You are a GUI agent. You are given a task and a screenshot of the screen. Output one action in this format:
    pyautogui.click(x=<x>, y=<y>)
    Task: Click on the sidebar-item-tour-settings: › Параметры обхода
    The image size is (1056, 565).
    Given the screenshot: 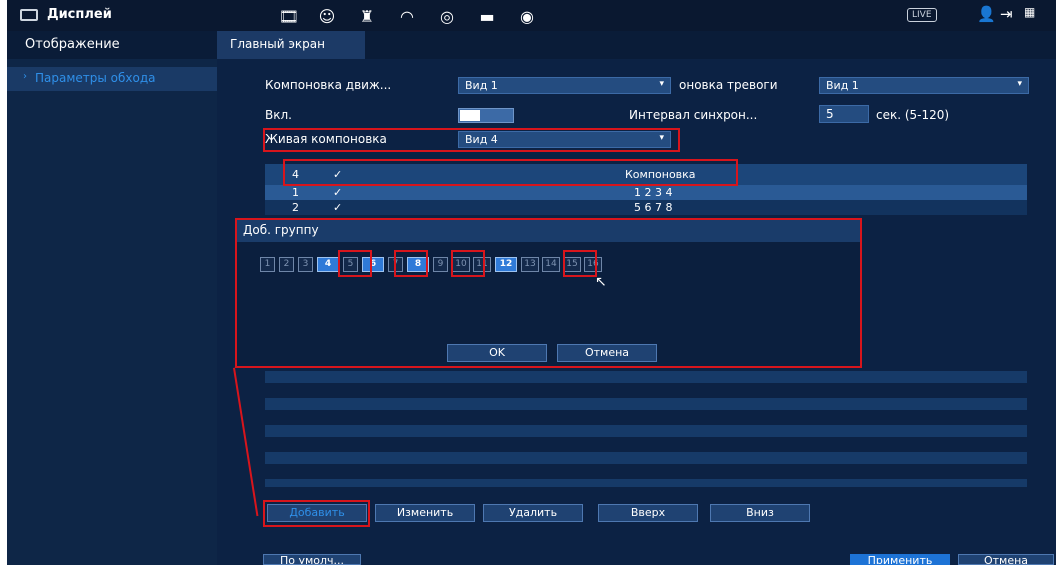 What is the action you would take?
    pyautogui.click(x=112, y=79)
    